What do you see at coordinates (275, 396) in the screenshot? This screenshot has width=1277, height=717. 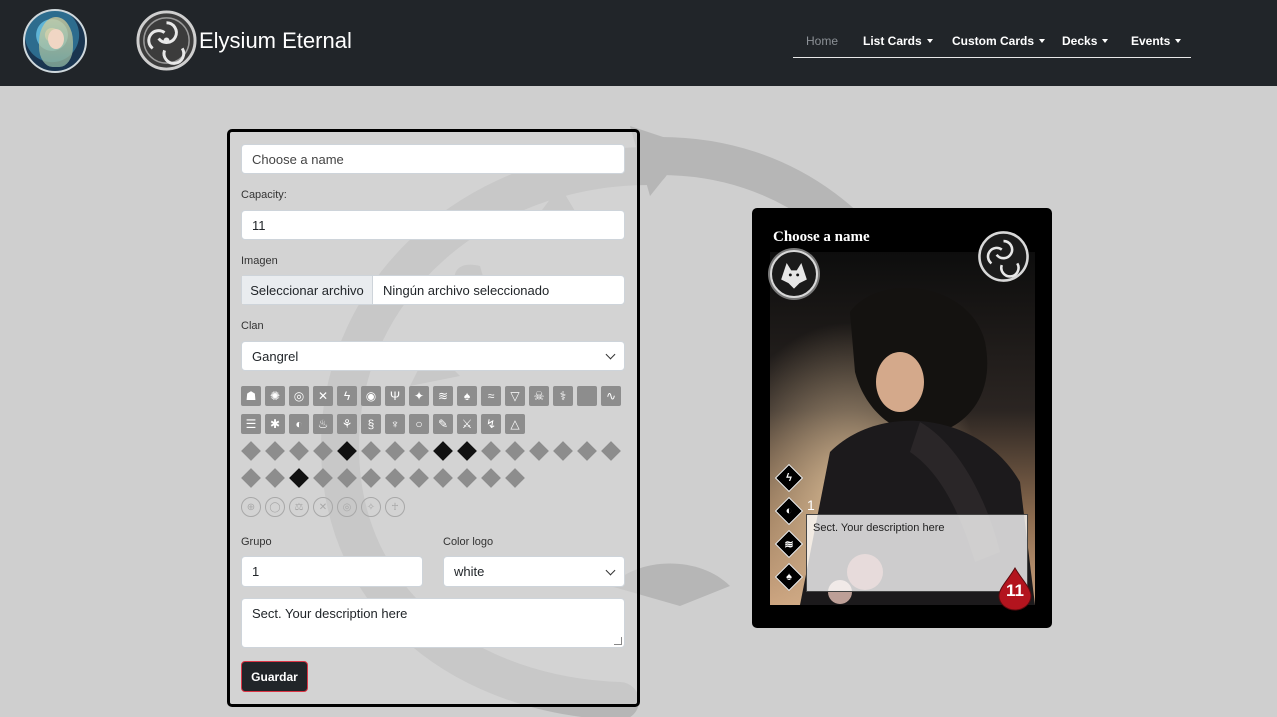 I see `auspex-icon: ✺` at bounding box center [275, 396].